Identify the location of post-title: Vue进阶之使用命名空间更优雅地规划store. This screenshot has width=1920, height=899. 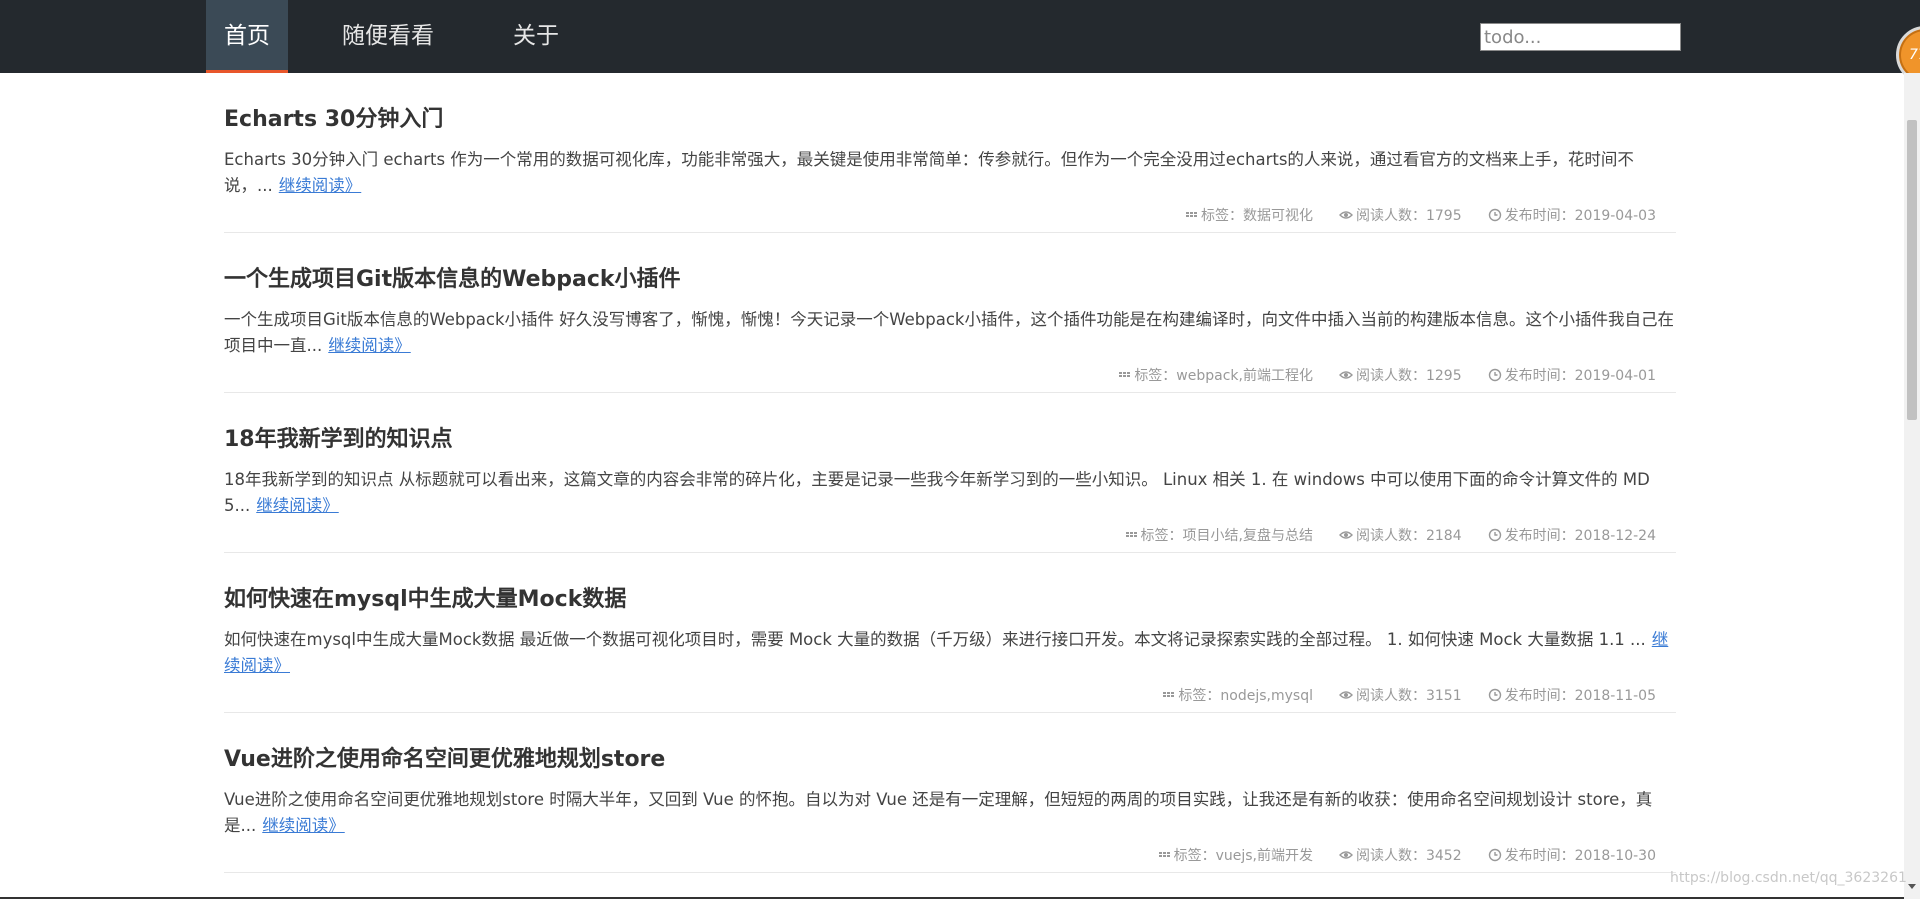
(444, 757).